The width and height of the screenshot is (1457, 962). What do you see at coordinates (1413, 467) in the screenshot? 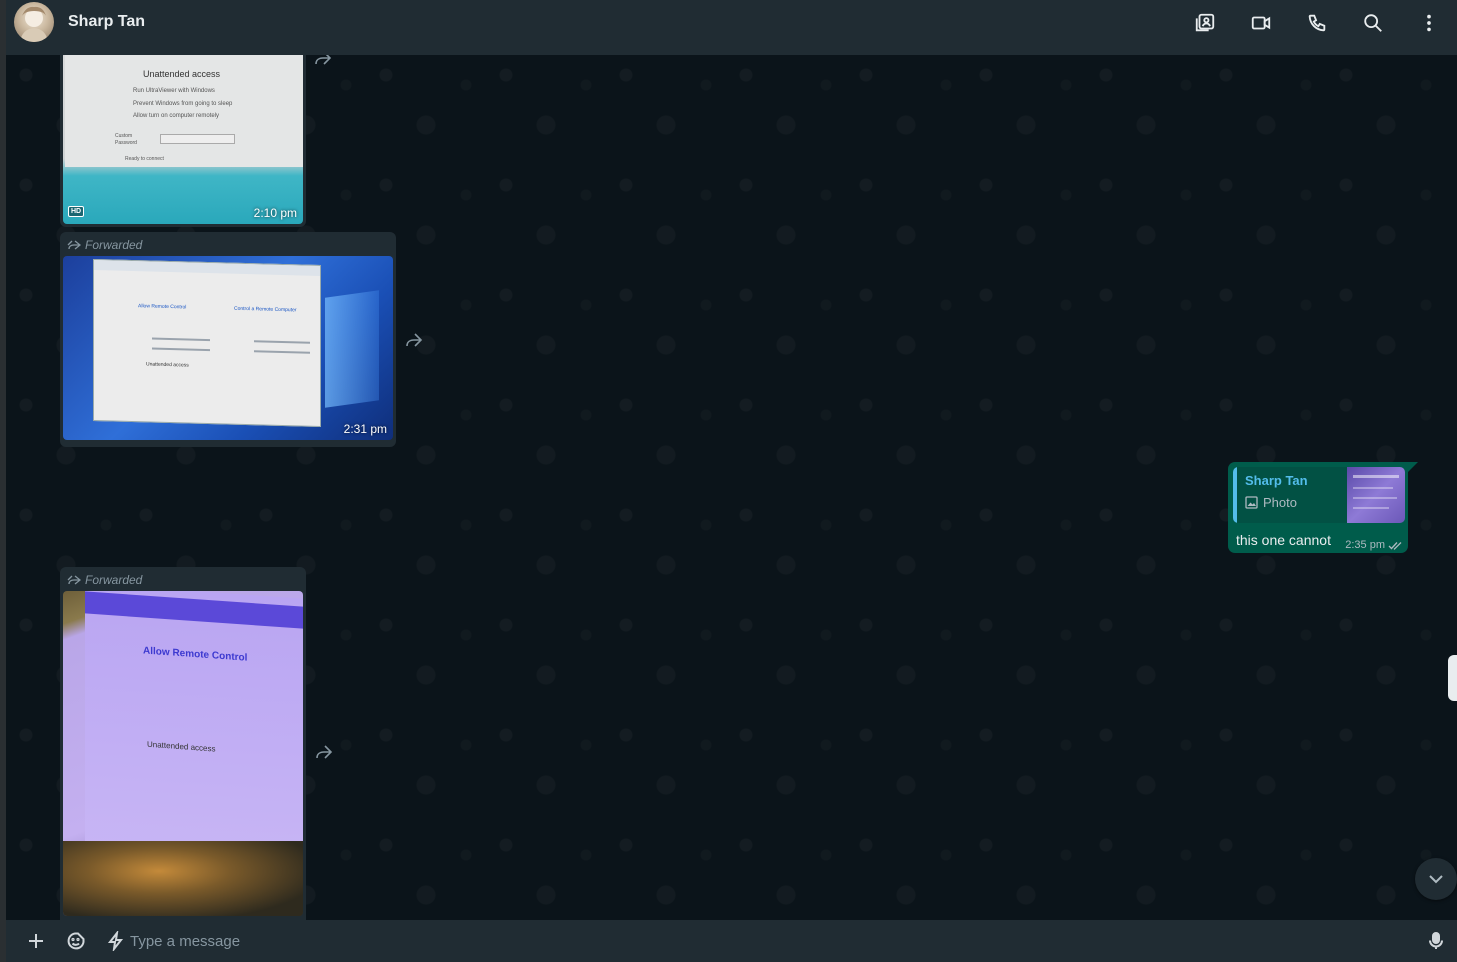
I see `bubble-tail` at bounding box center [1413, 467].